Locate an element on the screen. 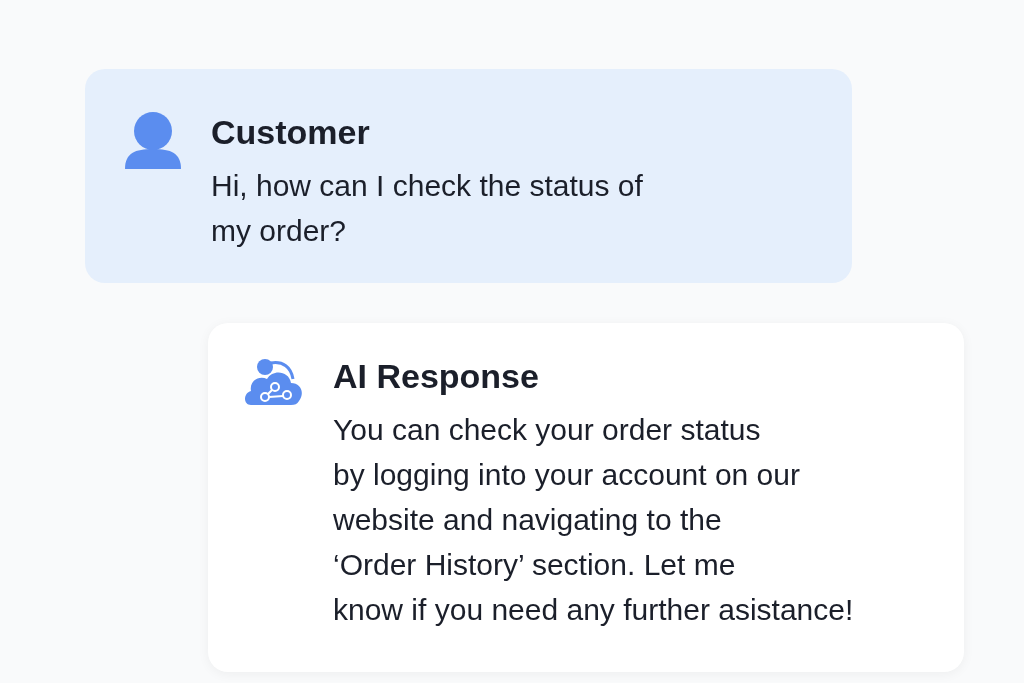  sender-name: Customer is located at coordinates (291, 132).